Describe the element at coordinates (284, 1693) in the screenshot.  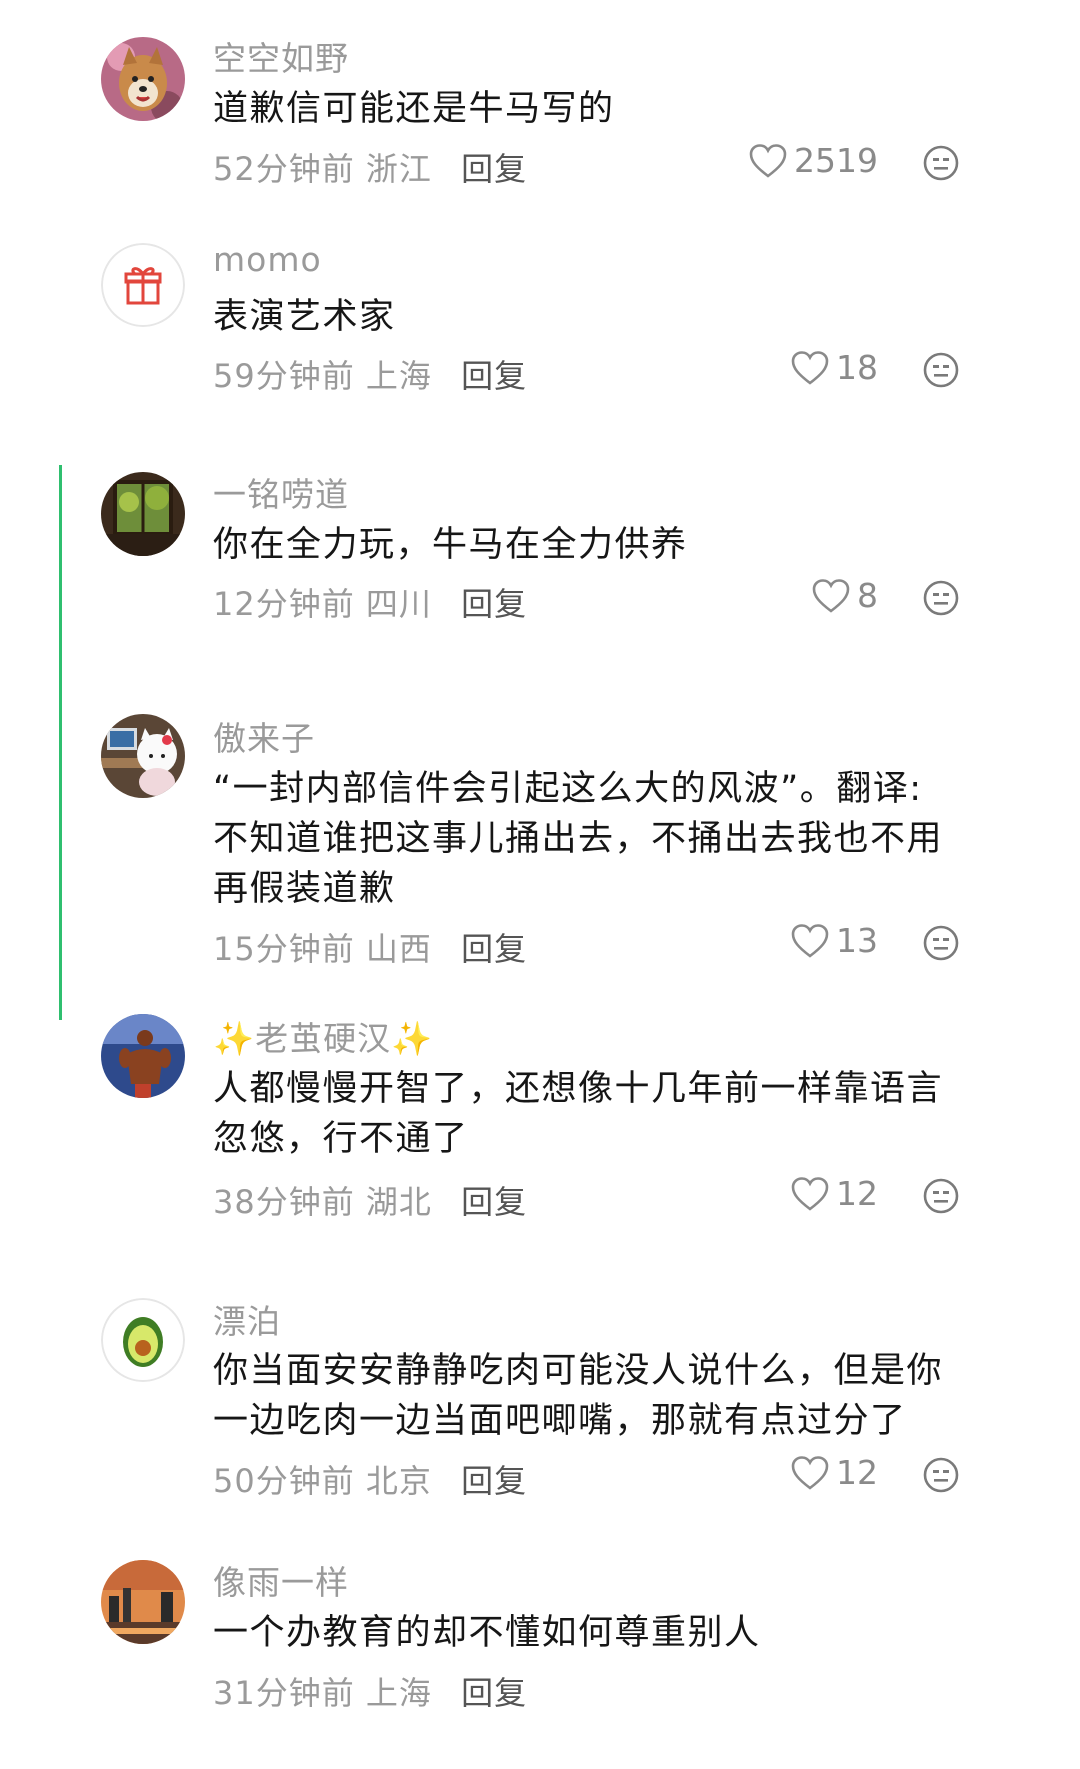
I see `timestamp: 31分钟前` at that location.